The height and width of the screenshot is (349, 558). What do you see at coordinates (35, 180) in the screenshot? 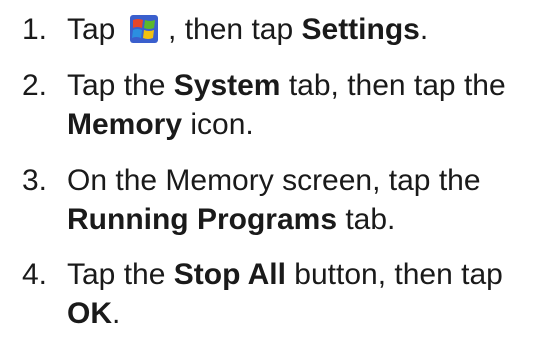
I see `step-number: 3.` at bounding box center [35, 180].